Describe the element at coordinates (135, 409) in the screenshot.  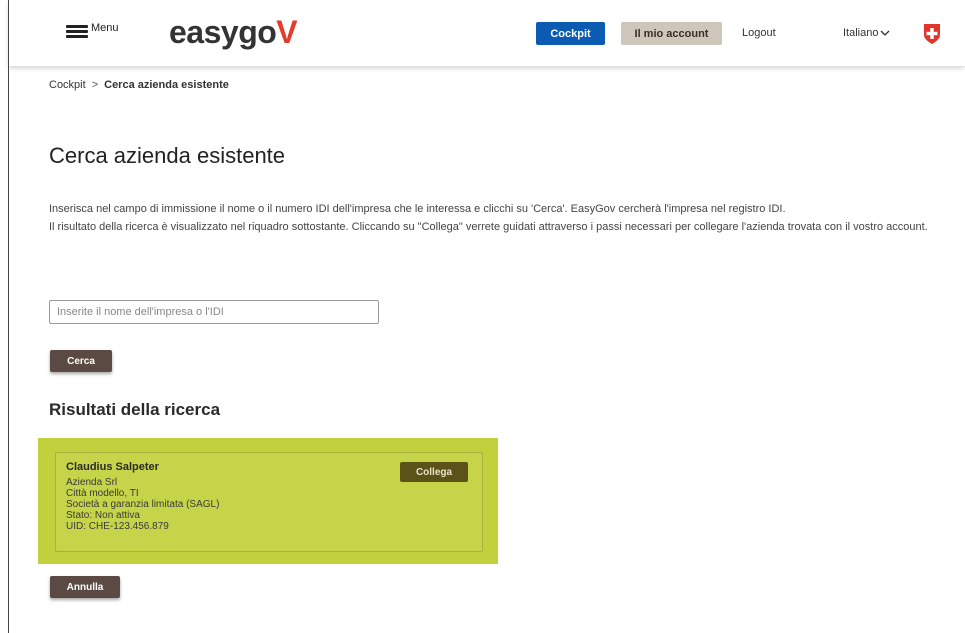
I see `results-title: Risultati della ricerca` at that location.